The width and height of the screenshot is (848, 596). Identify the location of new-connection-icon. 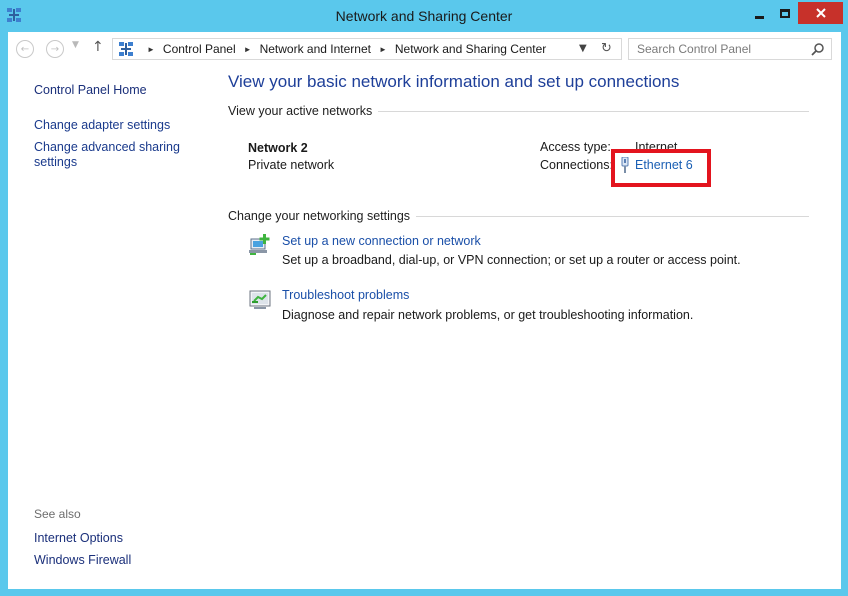
(259, 244).